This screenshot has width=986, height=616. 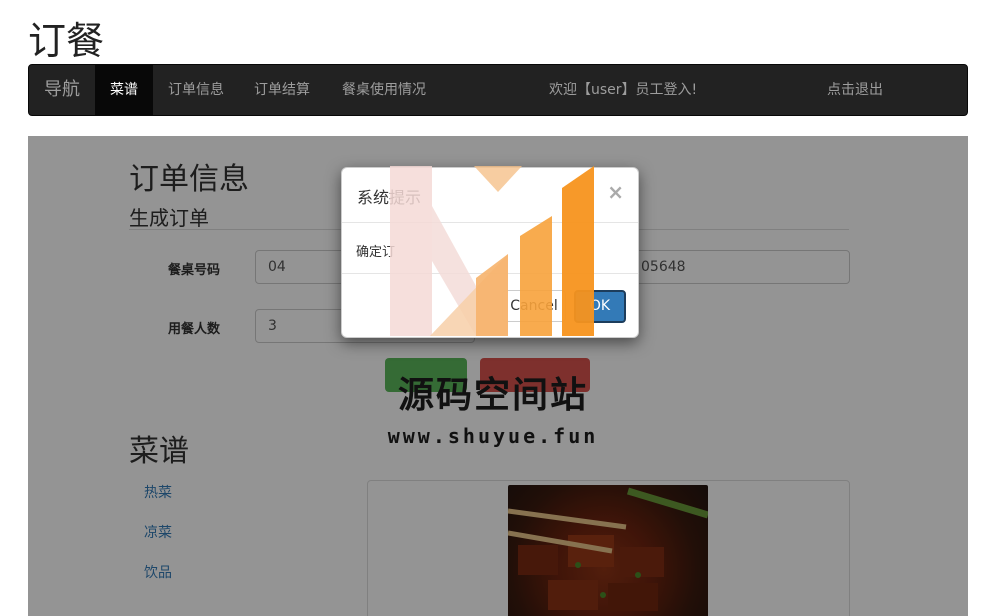 I want to click on watermark-logo-icon, so click(x=492, y=251).